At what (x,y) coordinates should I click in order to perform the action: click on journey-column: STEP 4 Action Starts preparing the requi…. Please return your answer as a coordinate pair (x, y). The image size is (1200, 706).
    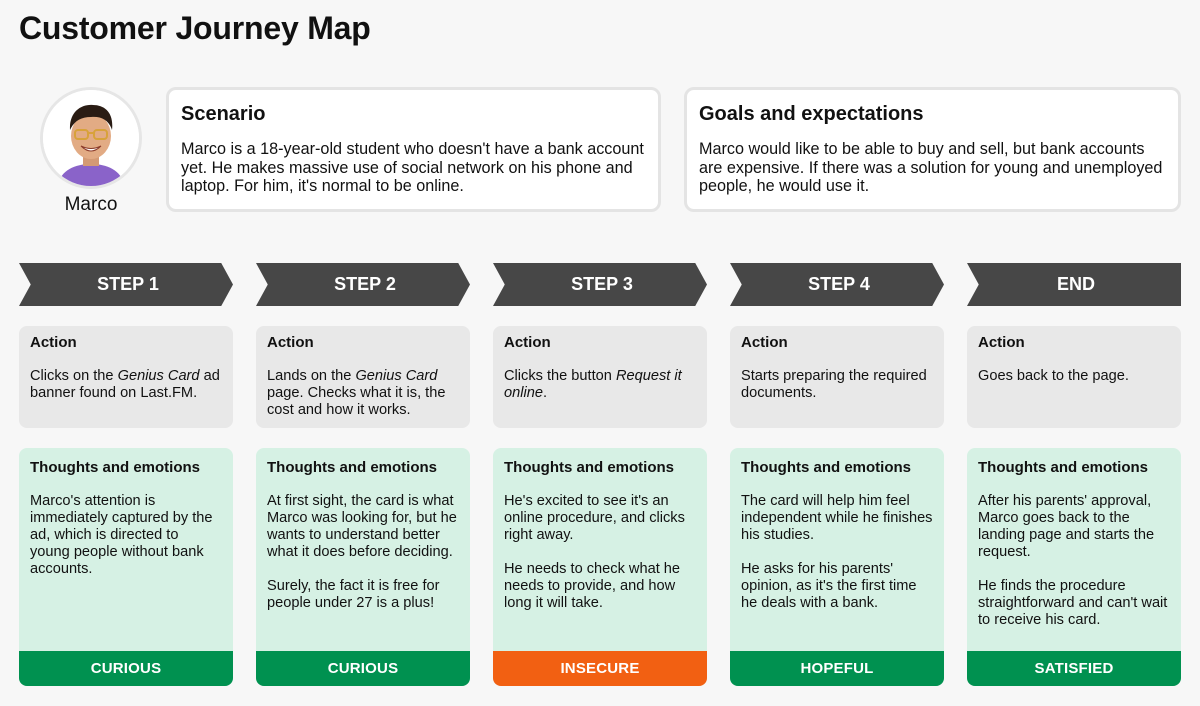
    Looking at the image, I should click on (837, 474).